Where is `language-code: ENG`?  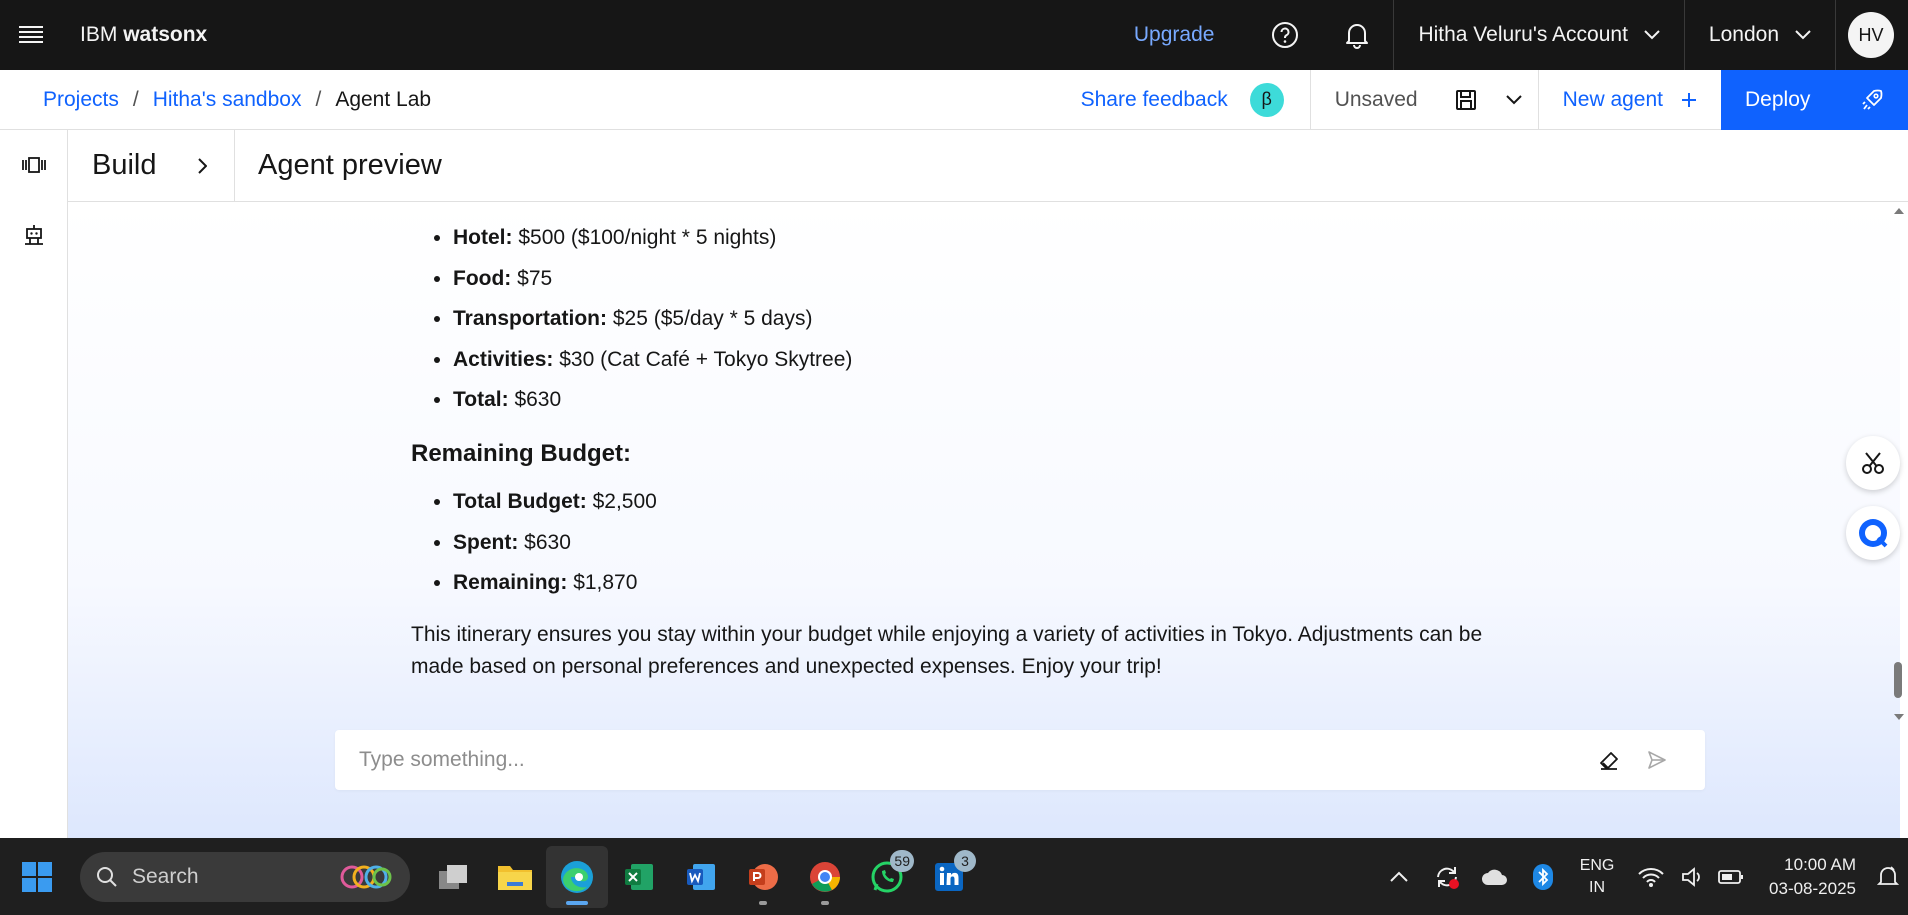 language-code: ENG is located at coordinates (1597, 865).